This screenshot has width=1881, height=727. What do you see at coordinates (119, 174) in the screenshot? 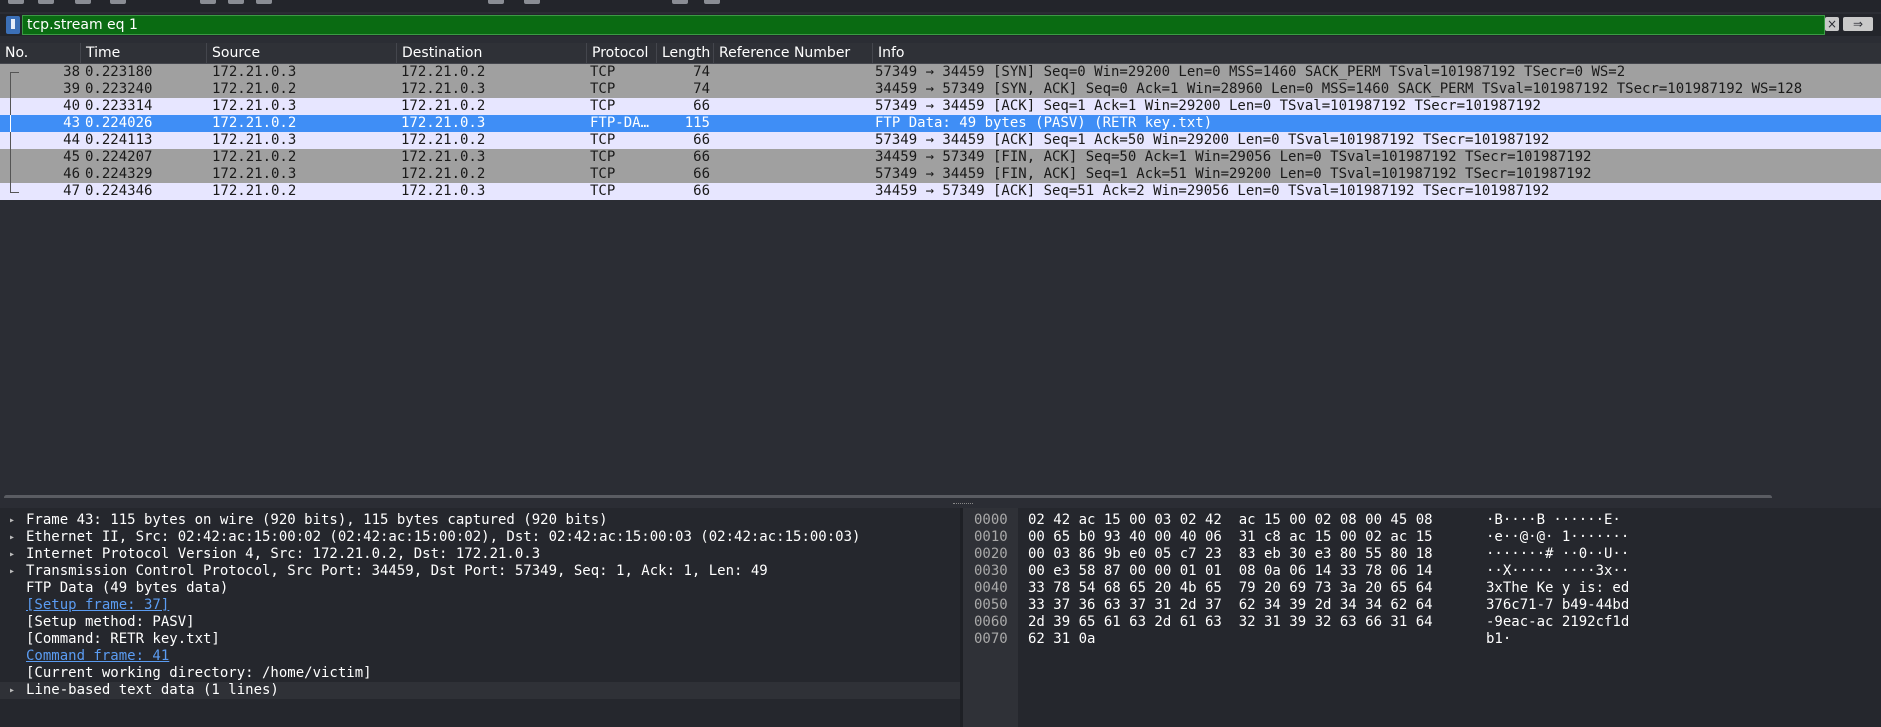
I see `packet-time: 0.224329` at bounding box center [119, 174].